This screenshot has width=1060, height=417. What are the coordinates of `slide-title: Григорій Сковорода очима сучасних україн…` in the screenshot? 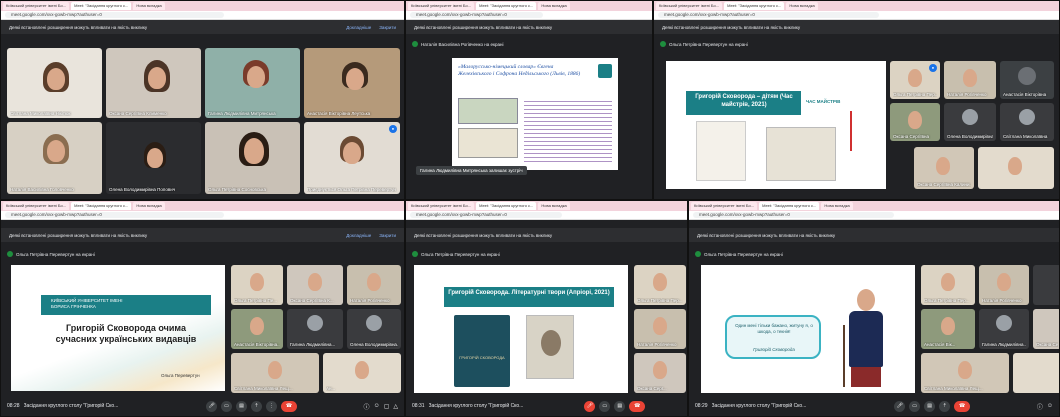 It's located at (126, 333).